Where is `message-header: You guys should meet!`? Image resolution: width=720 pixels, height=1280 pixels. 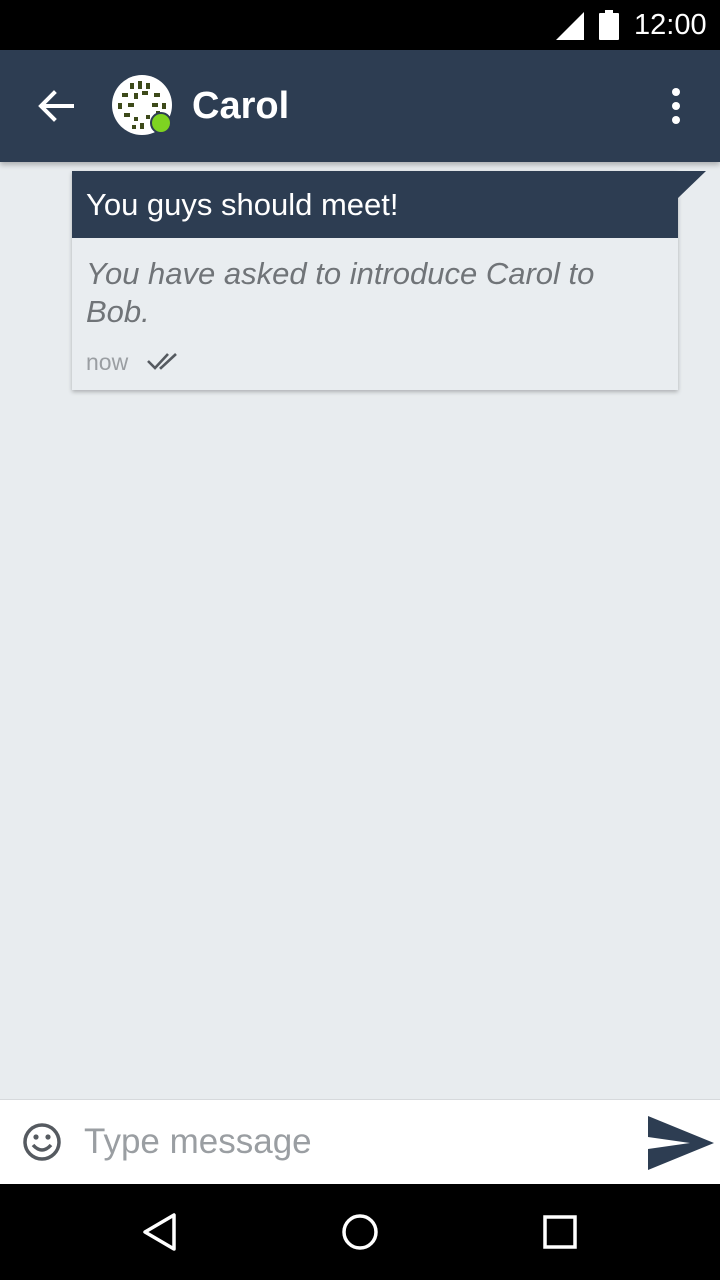
message-header: You guys should meet! is located at coordinates (375, 204).